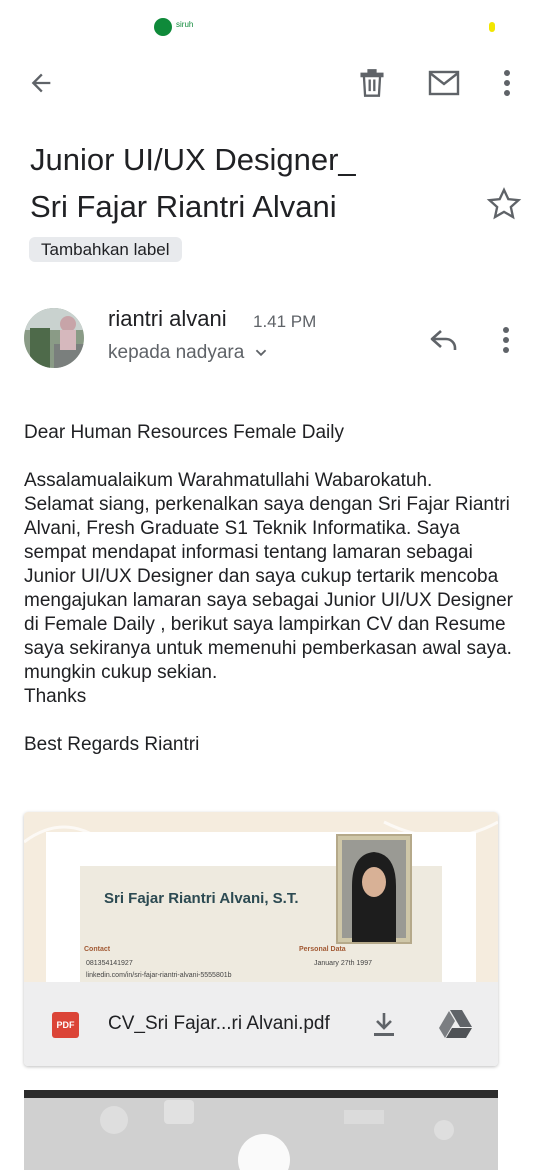 This screenshot has height=1170, width=540. I want to click on body-paragraph: Thanks, so click(55, 696).